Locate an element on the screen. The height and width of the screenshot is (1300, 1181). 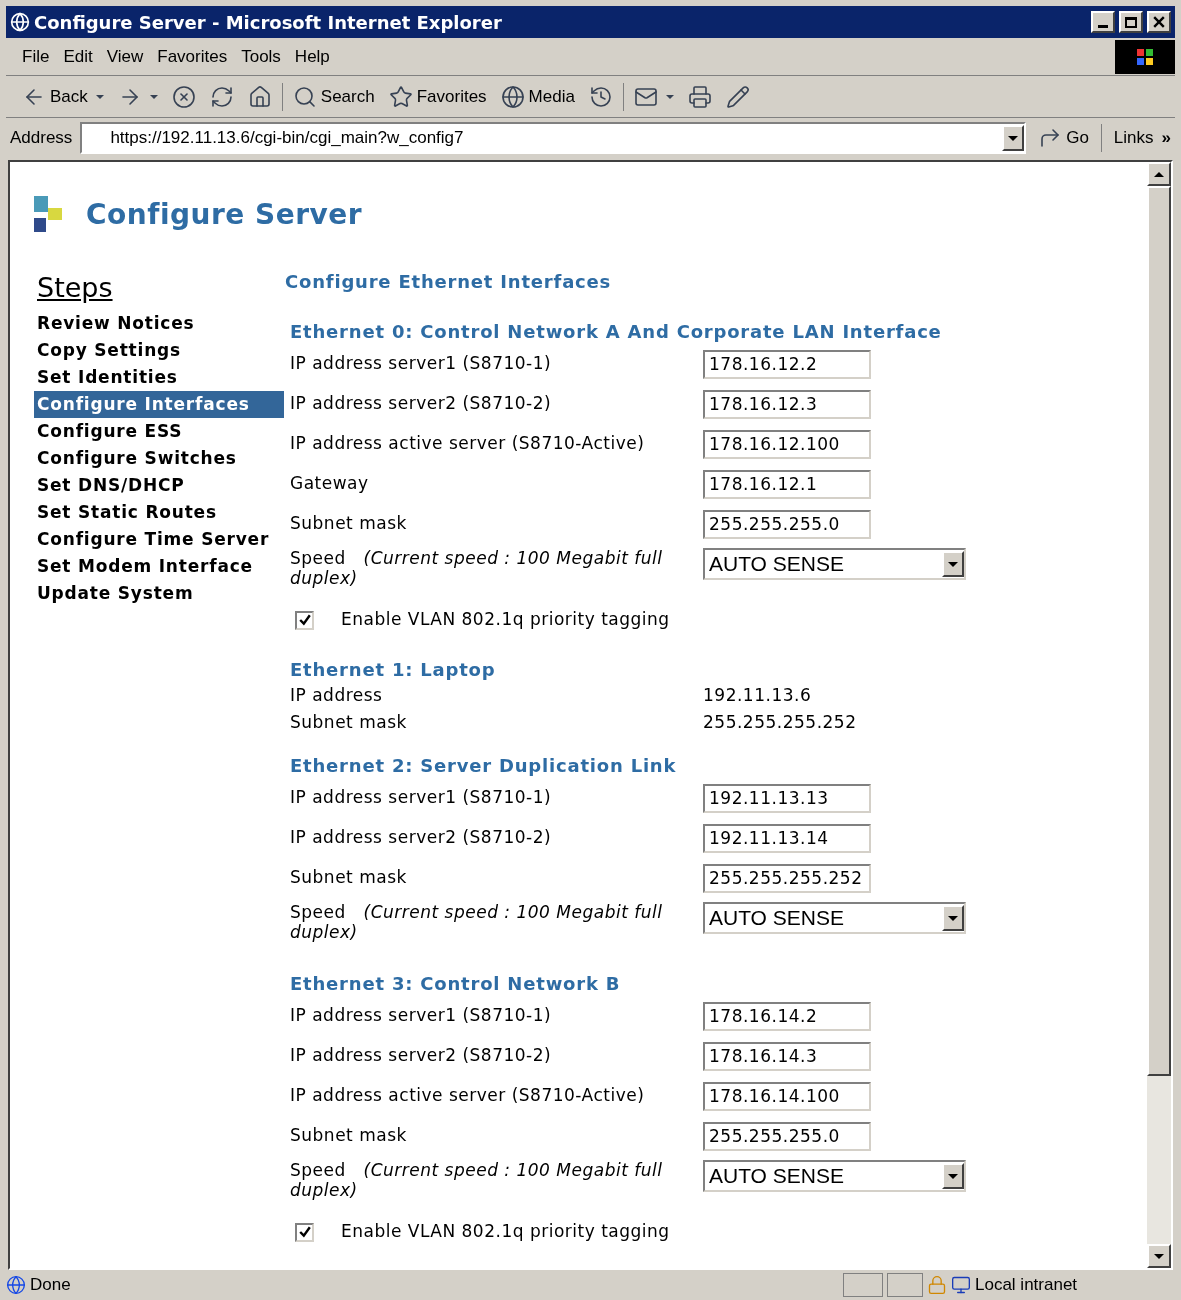
interface-heading: Ethernet 1: Laptop is located at coordinates (393, 670).